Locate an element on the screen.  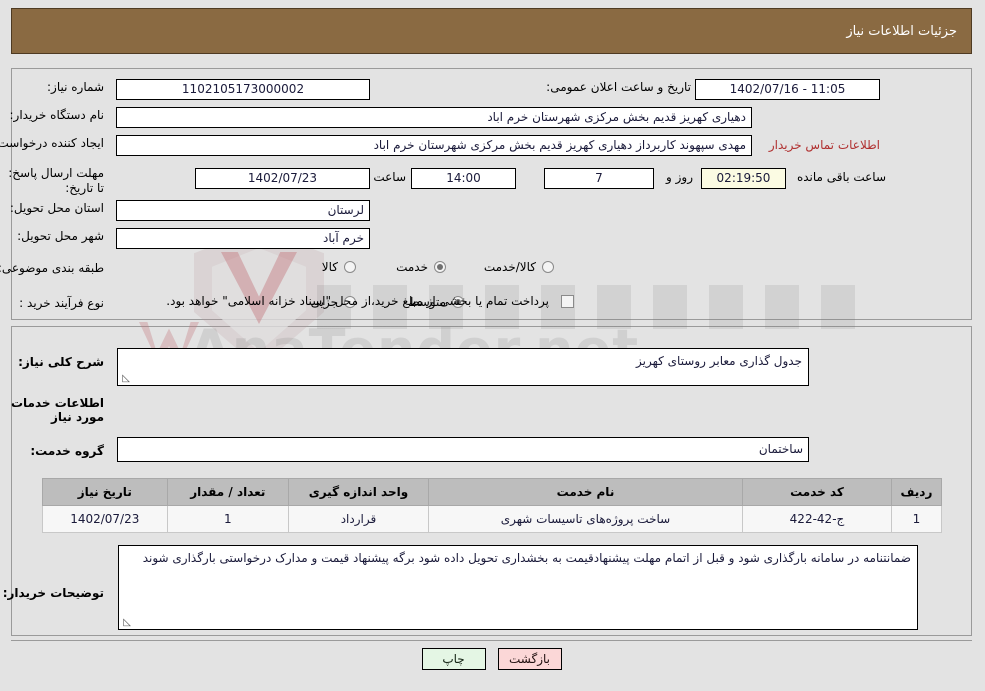
cell-need-date: 1402/07/23 is located at coordinates (106, 519).